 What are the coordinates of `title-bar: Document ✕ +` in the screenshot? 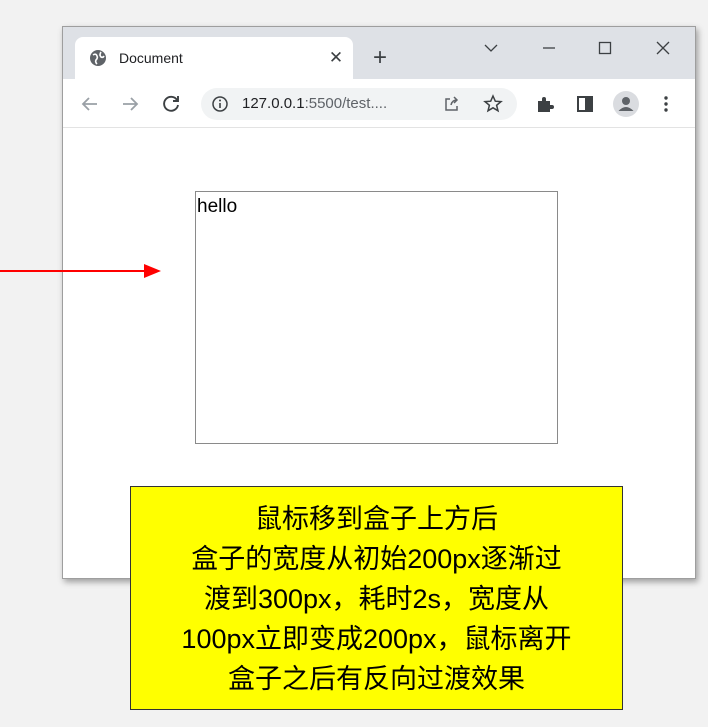 It's located at (379, 53).